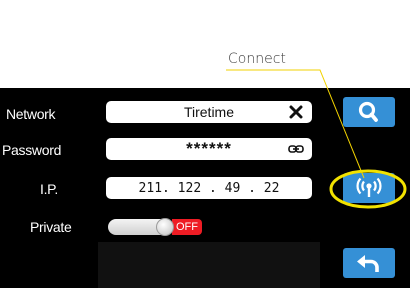 The width and height of the screenshot is (410, 288). Describe the element at coordinates (49, 189) in the screenshot. I see `ip-label: I.P.` at that location.